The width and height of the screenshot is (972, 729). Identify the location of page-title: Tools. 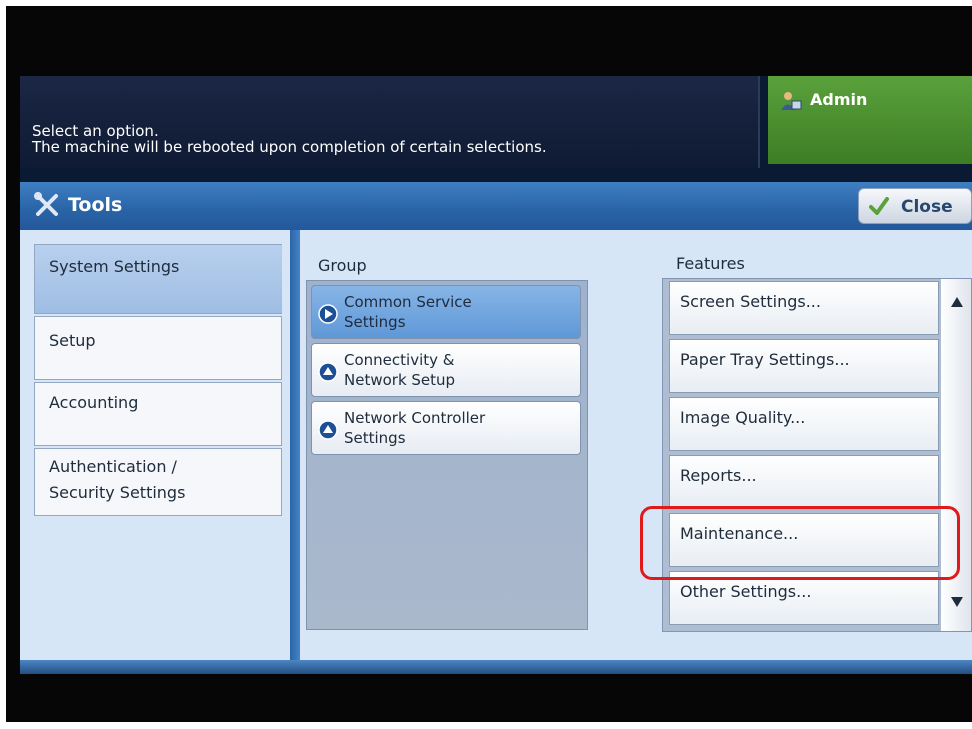
(95, 205).